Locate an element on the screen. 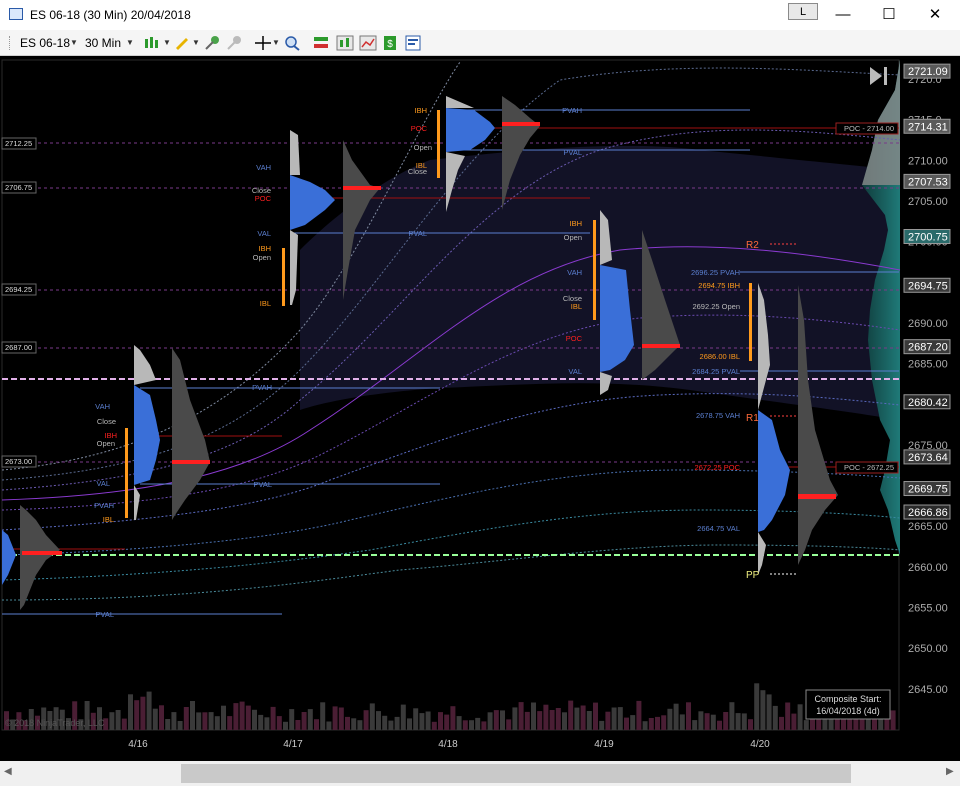  instrument-dropdown-icon: ▼ is located at coordinates (74, 42).